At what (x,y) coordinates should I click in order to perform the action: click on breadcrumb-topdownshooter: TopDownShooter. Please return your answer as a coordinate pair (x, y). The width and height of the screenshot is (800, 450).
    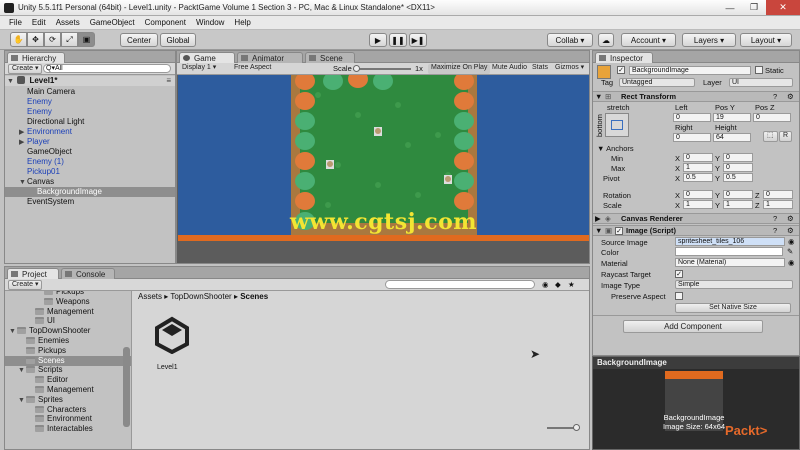
    Looking at the image, I should click on (200, 296).